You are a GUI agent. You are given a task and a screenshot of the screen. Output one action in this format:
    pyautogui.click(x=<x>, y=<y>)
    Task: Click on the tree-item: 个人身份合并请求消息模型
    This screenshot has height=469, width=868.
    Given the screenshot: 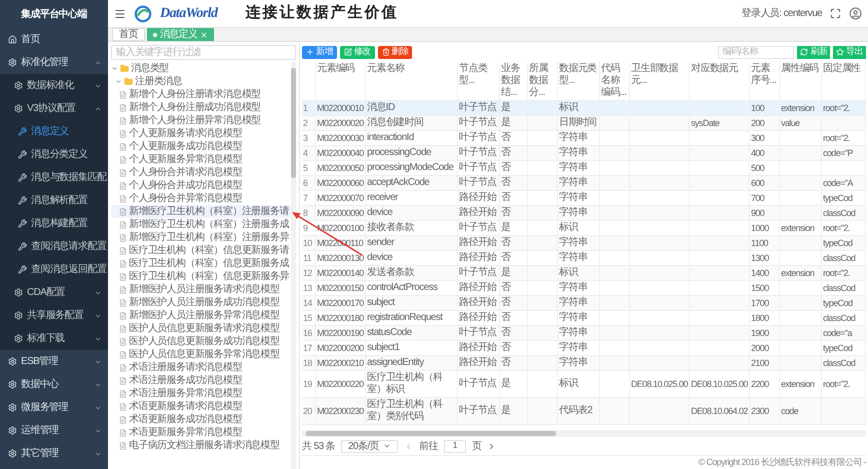 What is the action you would take?
    pyautogui.click(x=201, y=172)
    